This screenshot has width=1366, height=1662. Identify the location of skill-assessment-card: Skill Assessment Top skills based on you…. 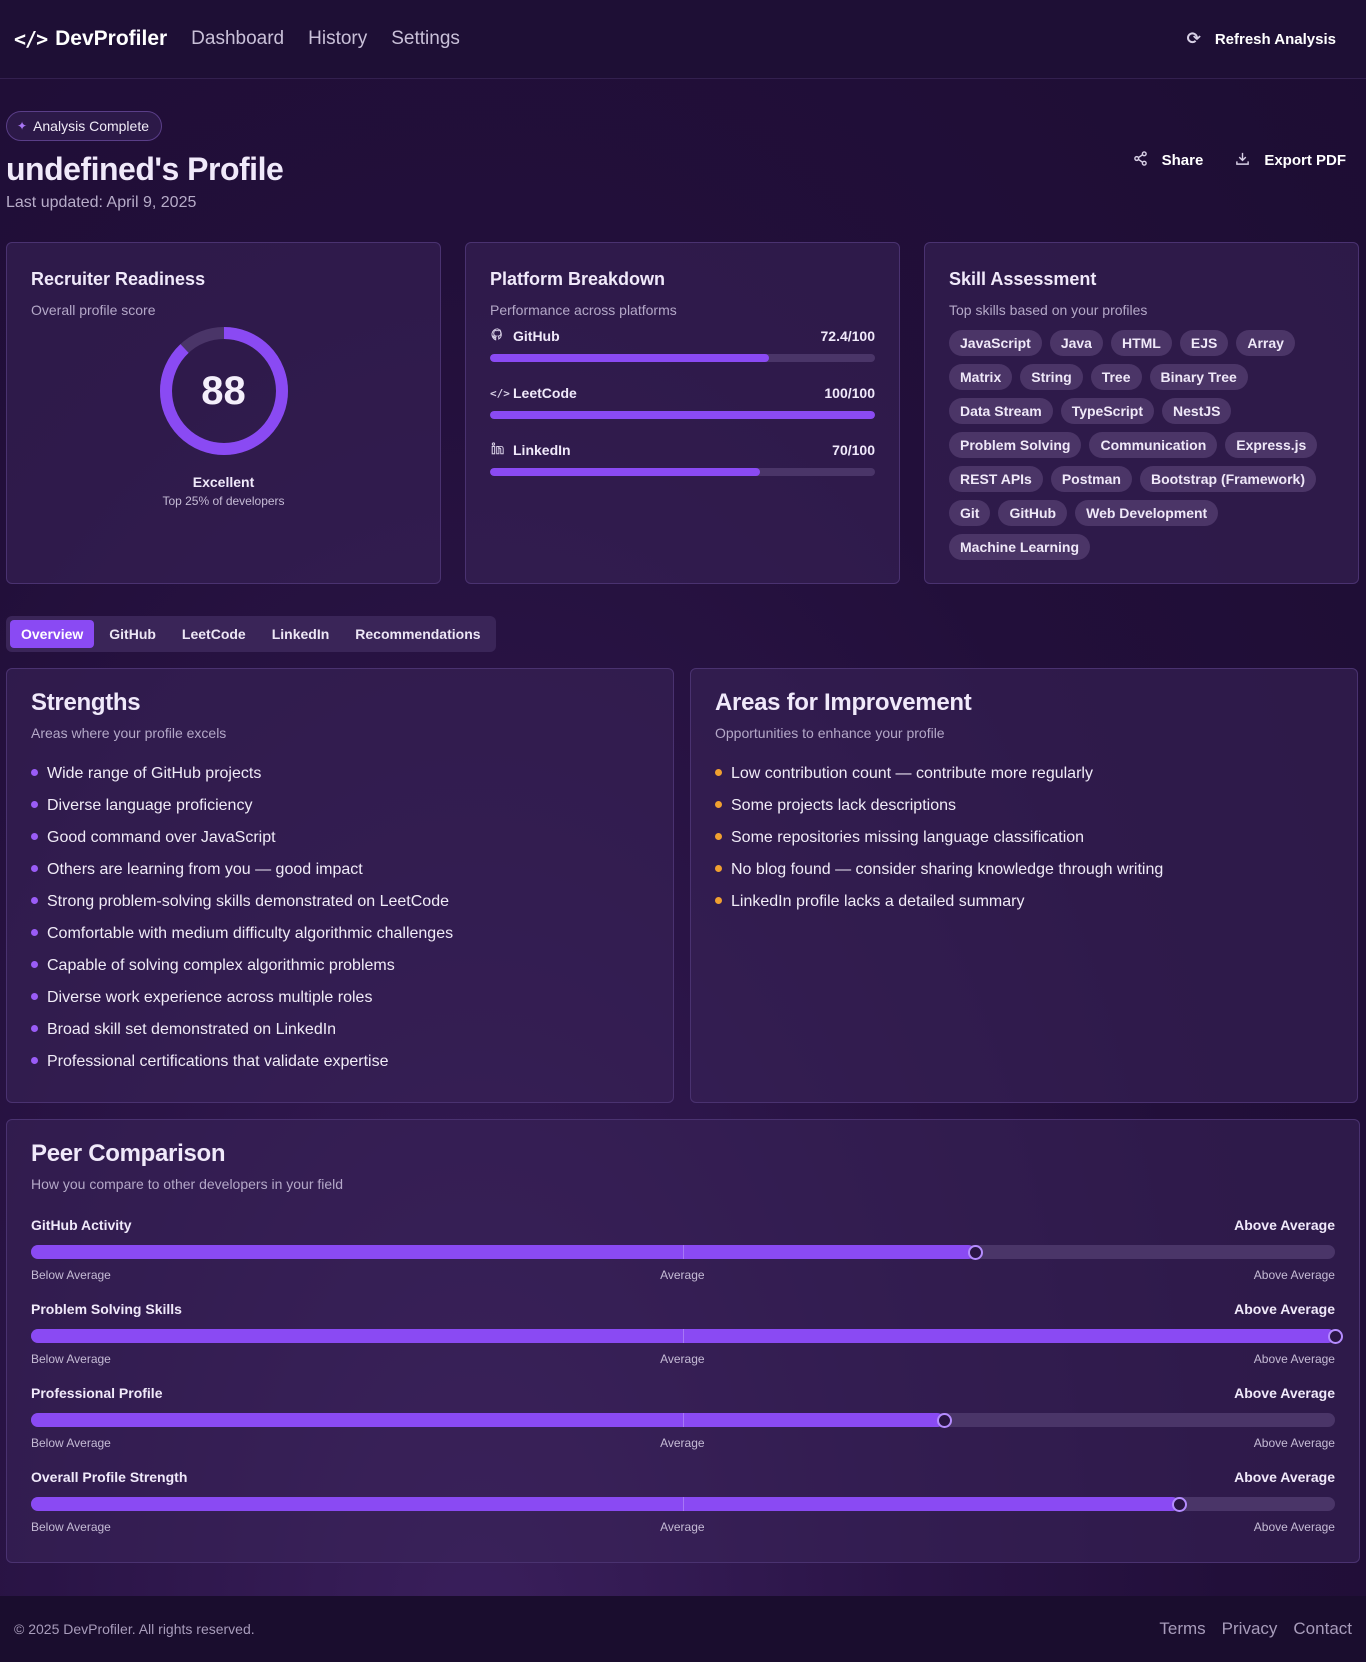
(1141, 413).